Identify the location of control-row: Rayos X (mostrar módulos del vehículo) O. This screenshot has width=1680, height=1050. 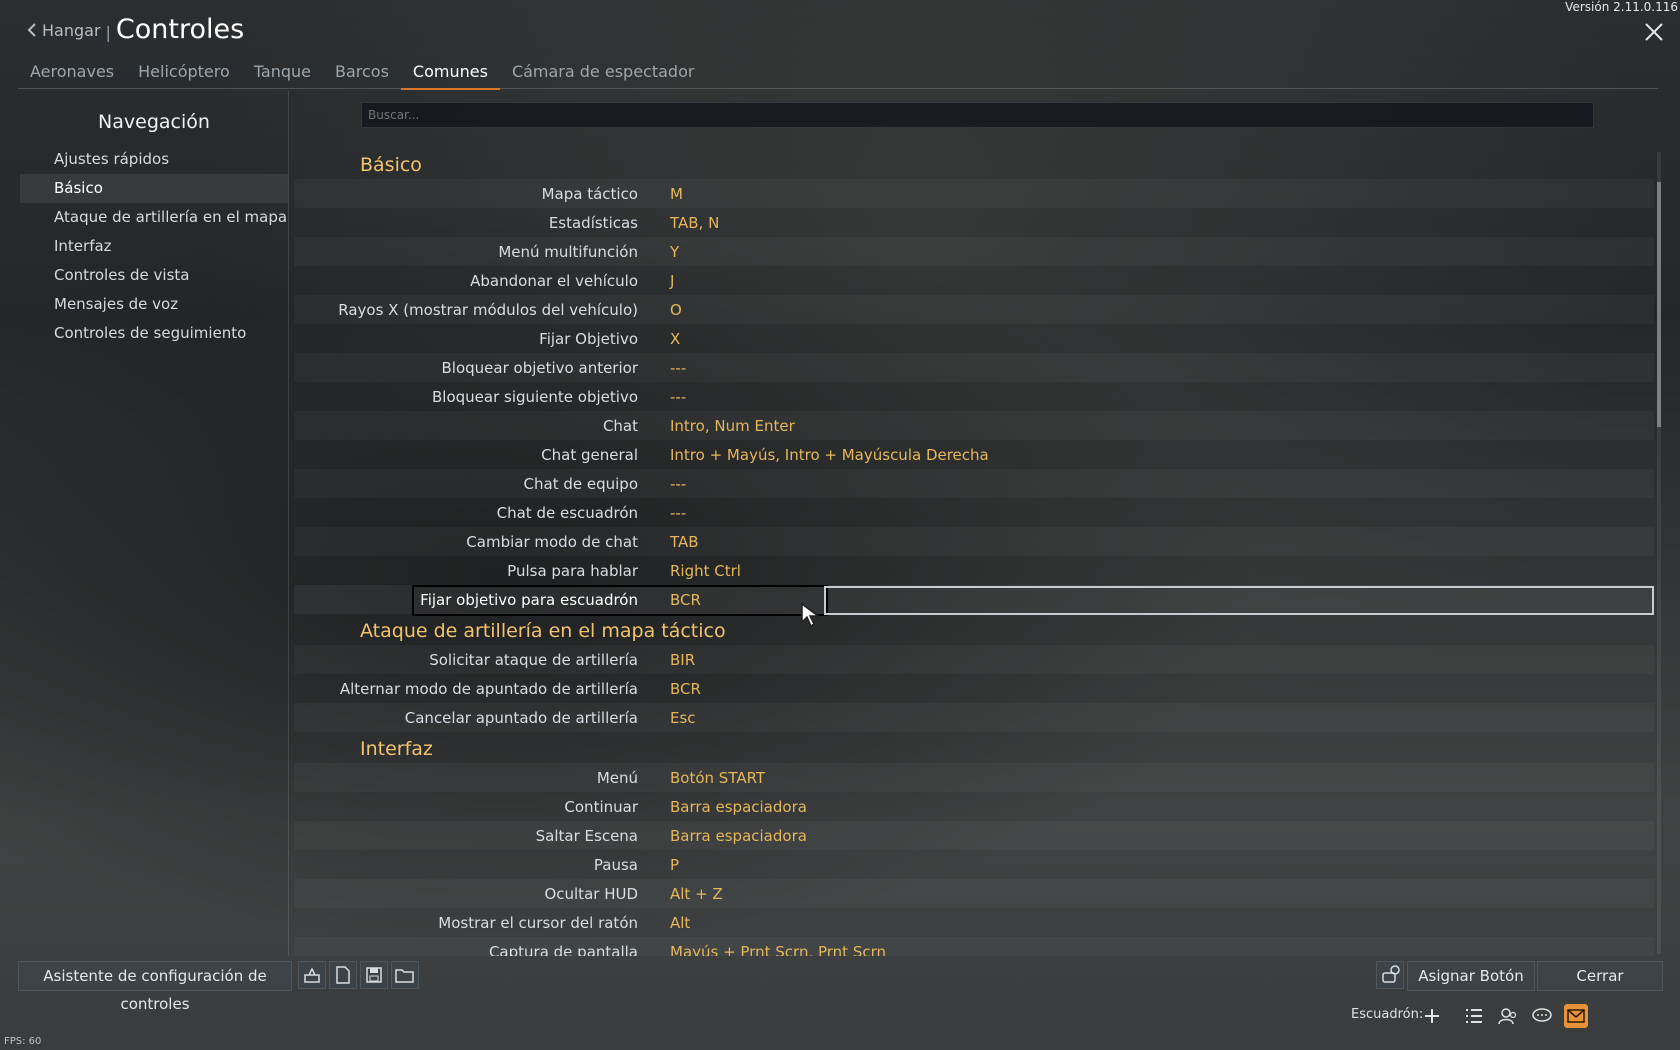
(974, 309).